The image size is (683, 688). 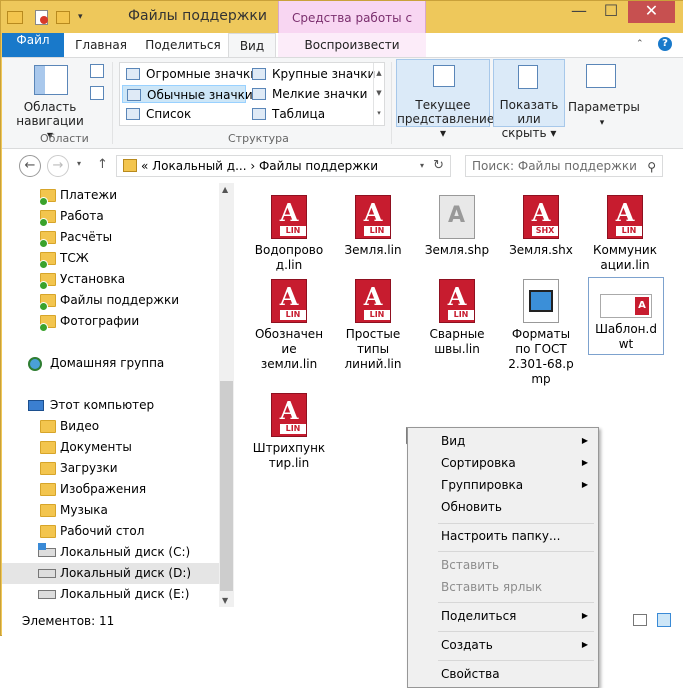 I want to click on nav-scrollbar-thumb, so click(x=226, y=486).